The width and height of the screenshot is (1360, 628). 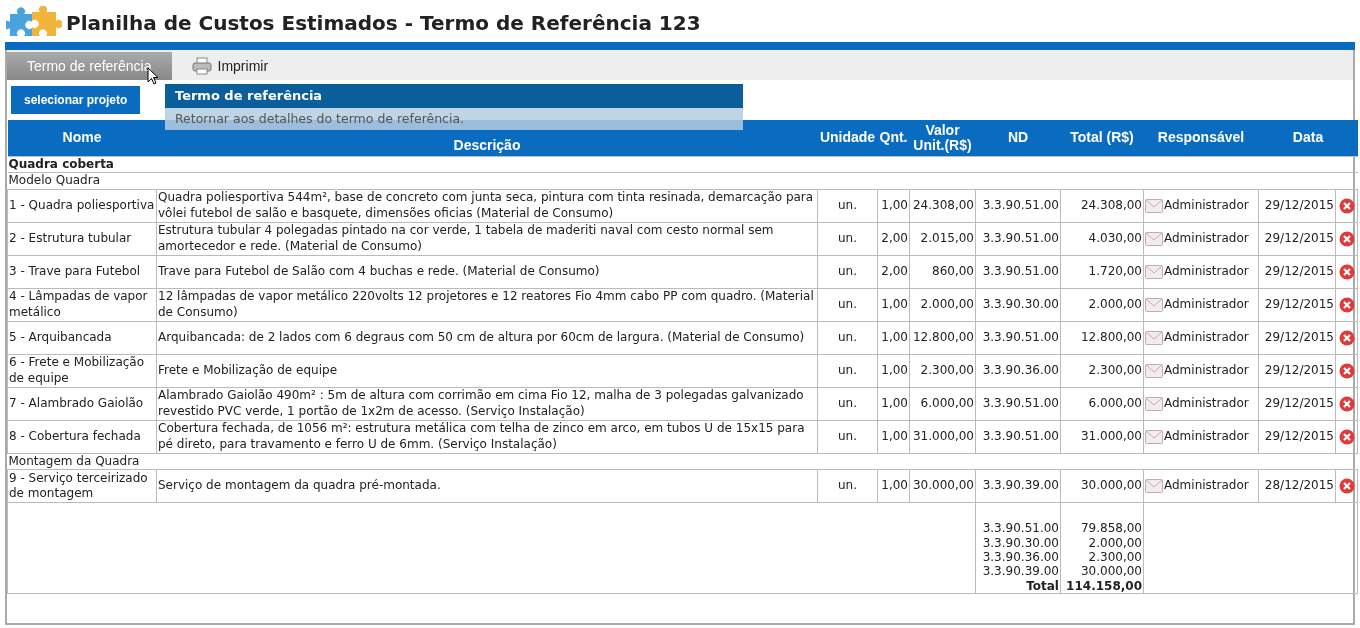 What do you see at coordinates (942, 206) in the screenshot?
I see `unit-value-cell: 24.308,00` at bounding box center [942, 206].